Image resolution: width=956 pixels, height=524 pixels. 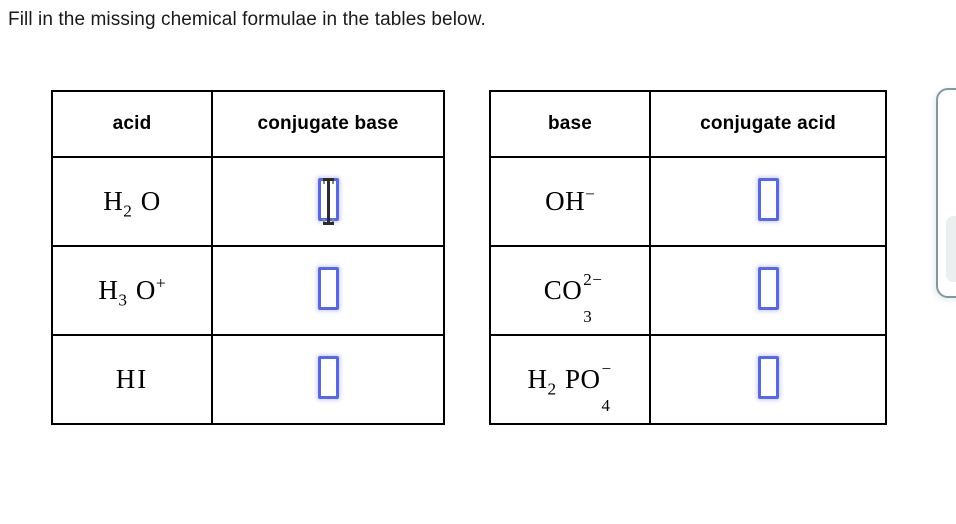 What do you see at coordinates (565, 201) in the screenshot?
I see `formula-element: OH` at bounding box center [565, 201].